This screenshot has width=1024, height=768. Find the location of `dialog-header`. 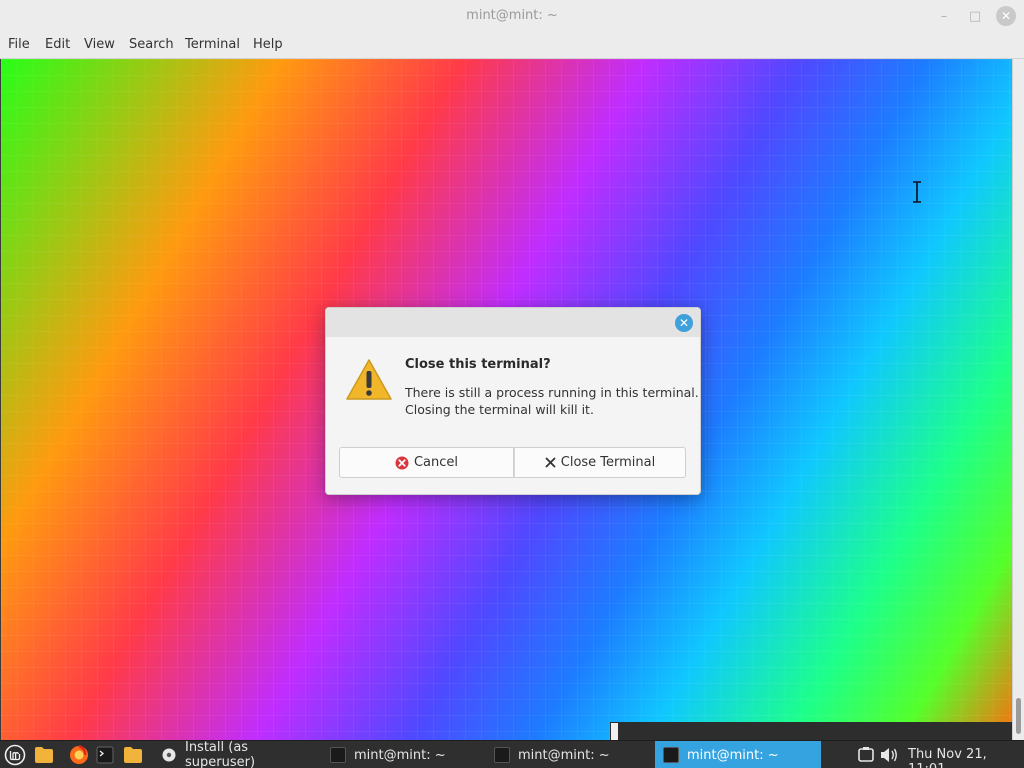

dialog-header is located at coordinates (513, 322).